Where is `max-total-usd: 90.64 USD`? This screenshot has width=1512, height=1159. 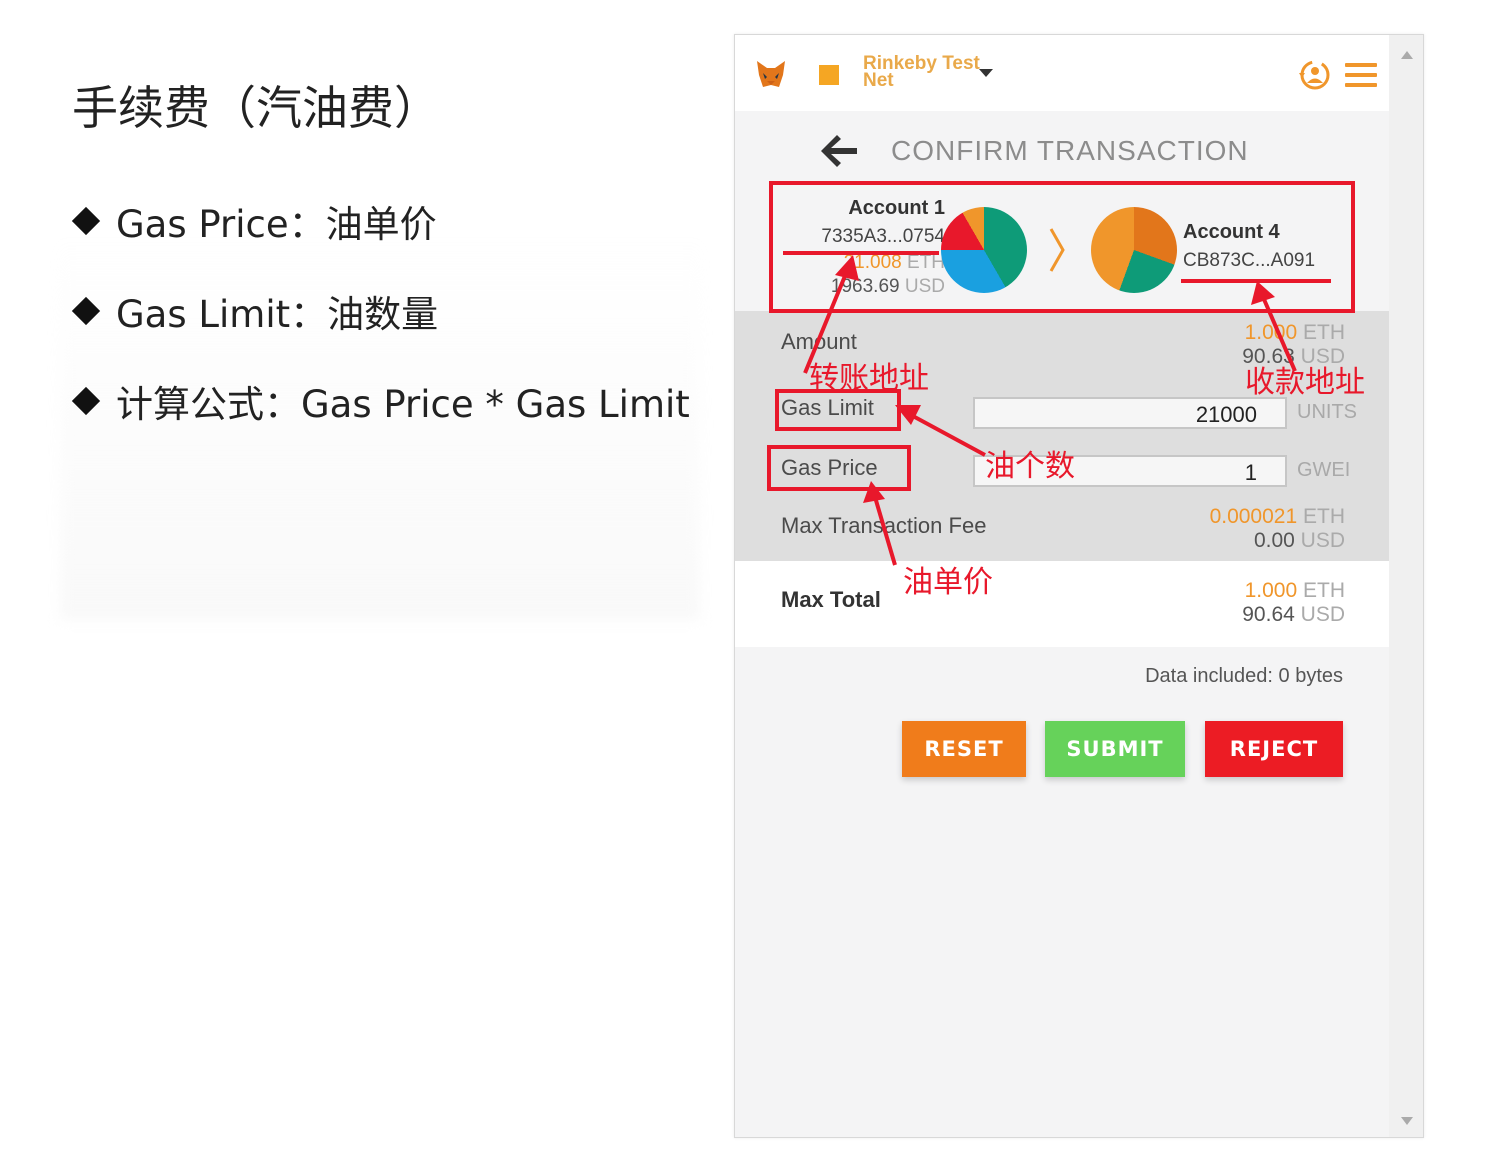
max-total-usd: 90.64 USD is located at coordinates (1293, 614).